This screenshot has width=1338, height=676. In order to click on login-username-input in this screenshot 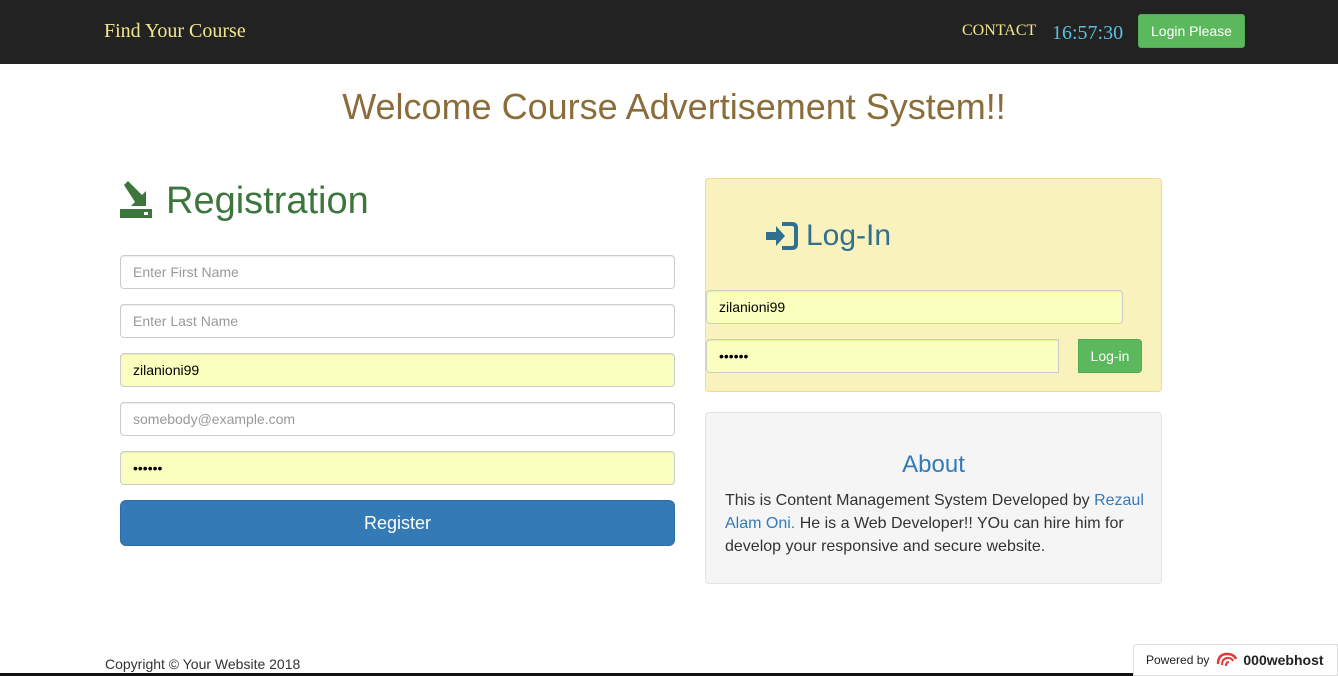, I will do `click(914, 307)`.